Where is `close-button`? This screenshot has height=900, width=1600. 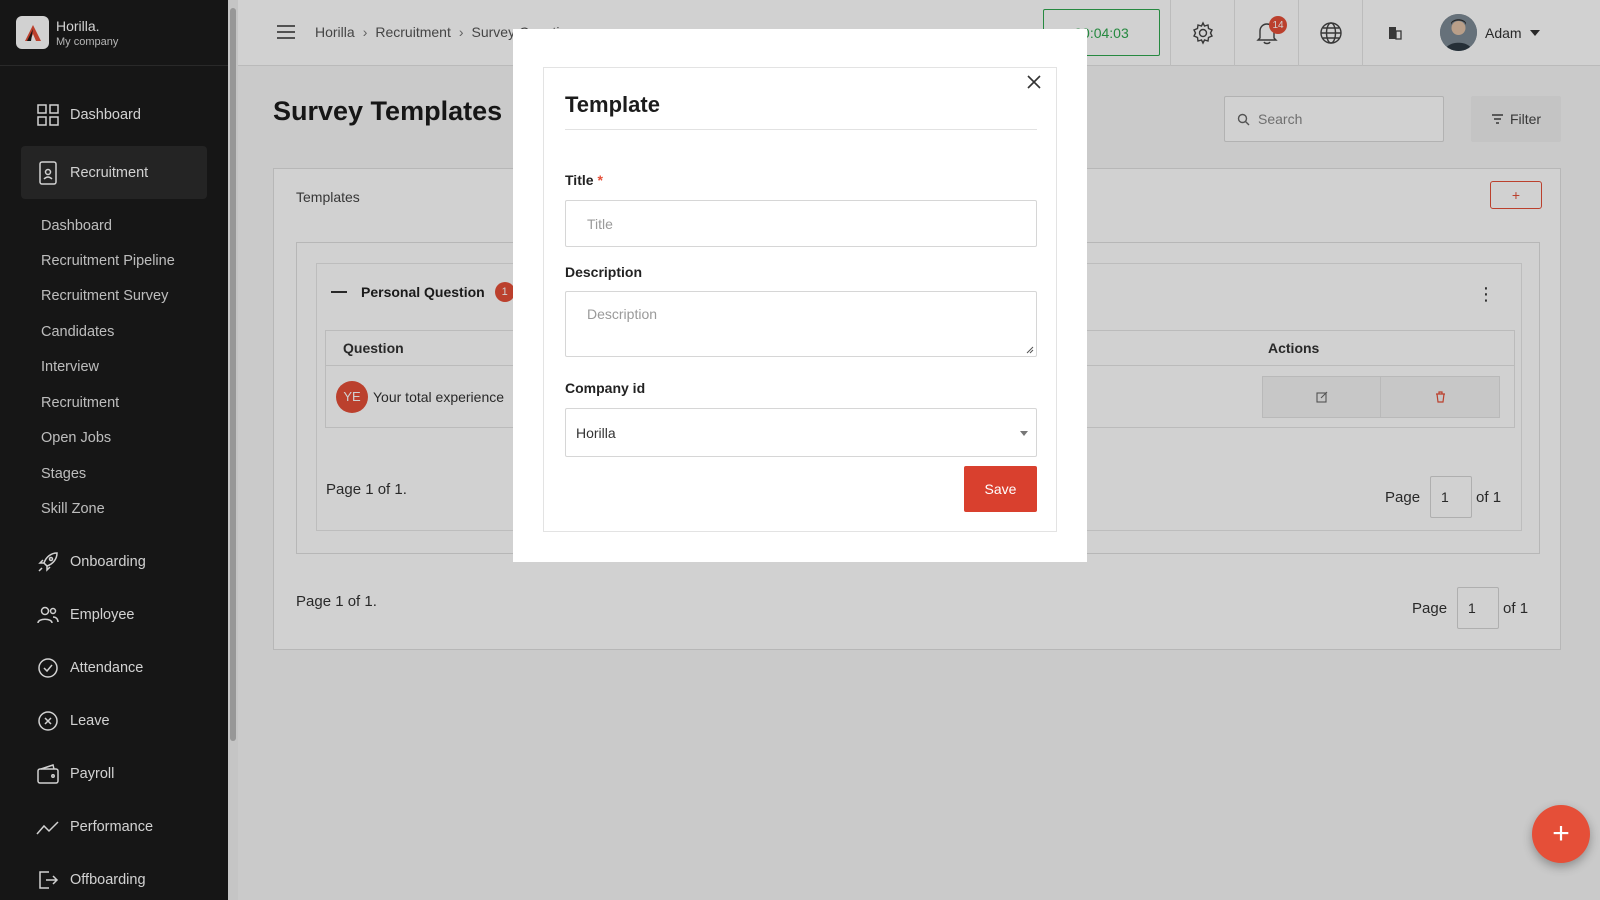
close-button is located at coordinates (1034, 82).